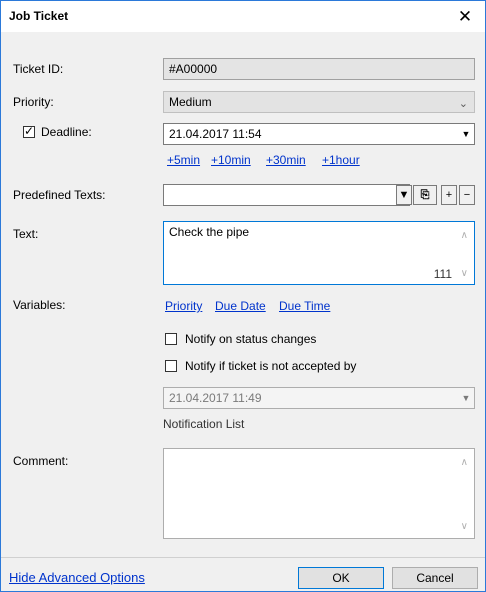 This screenshot has width=486, height=592. Describe the element at coordinates (425, 195) in the screenshot. I see `insert-text-icon: ⎘` at that location.